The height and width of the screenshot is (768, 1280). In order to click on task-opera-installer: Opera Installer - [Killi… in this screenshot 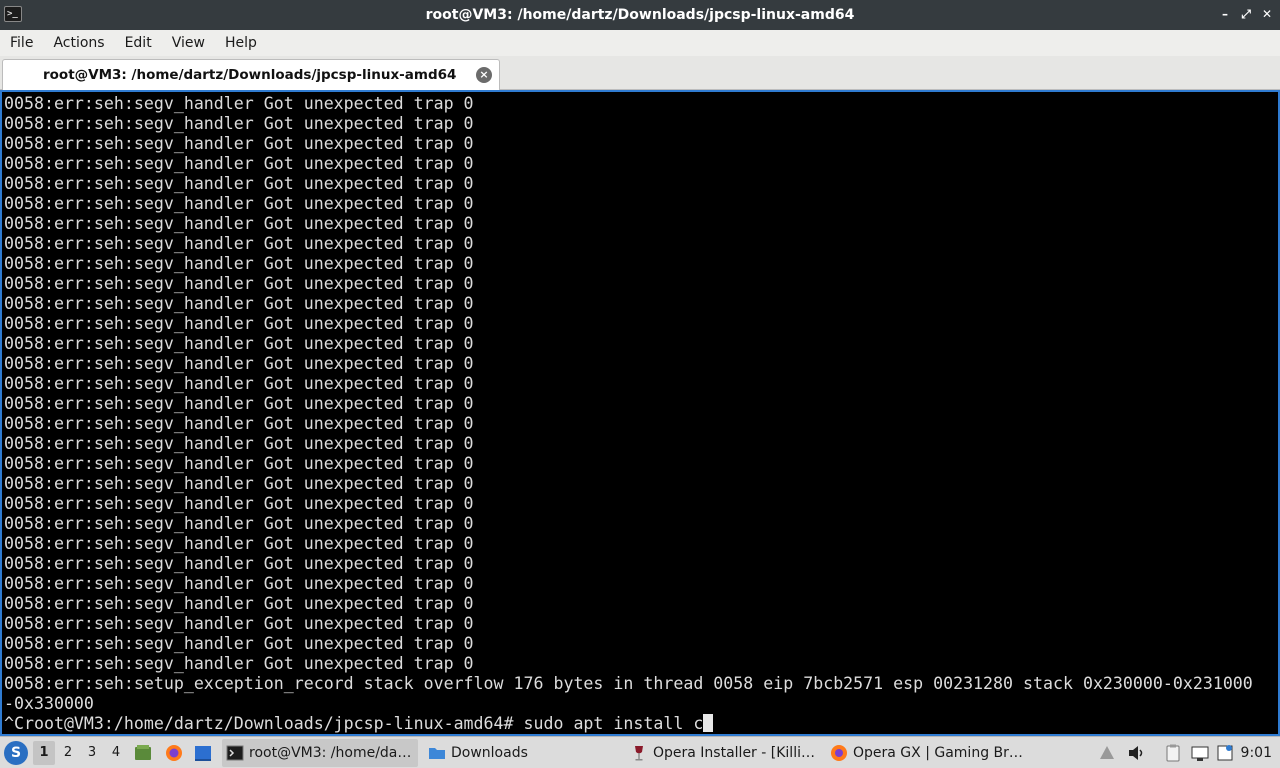, I will do `click(724, 753)`.